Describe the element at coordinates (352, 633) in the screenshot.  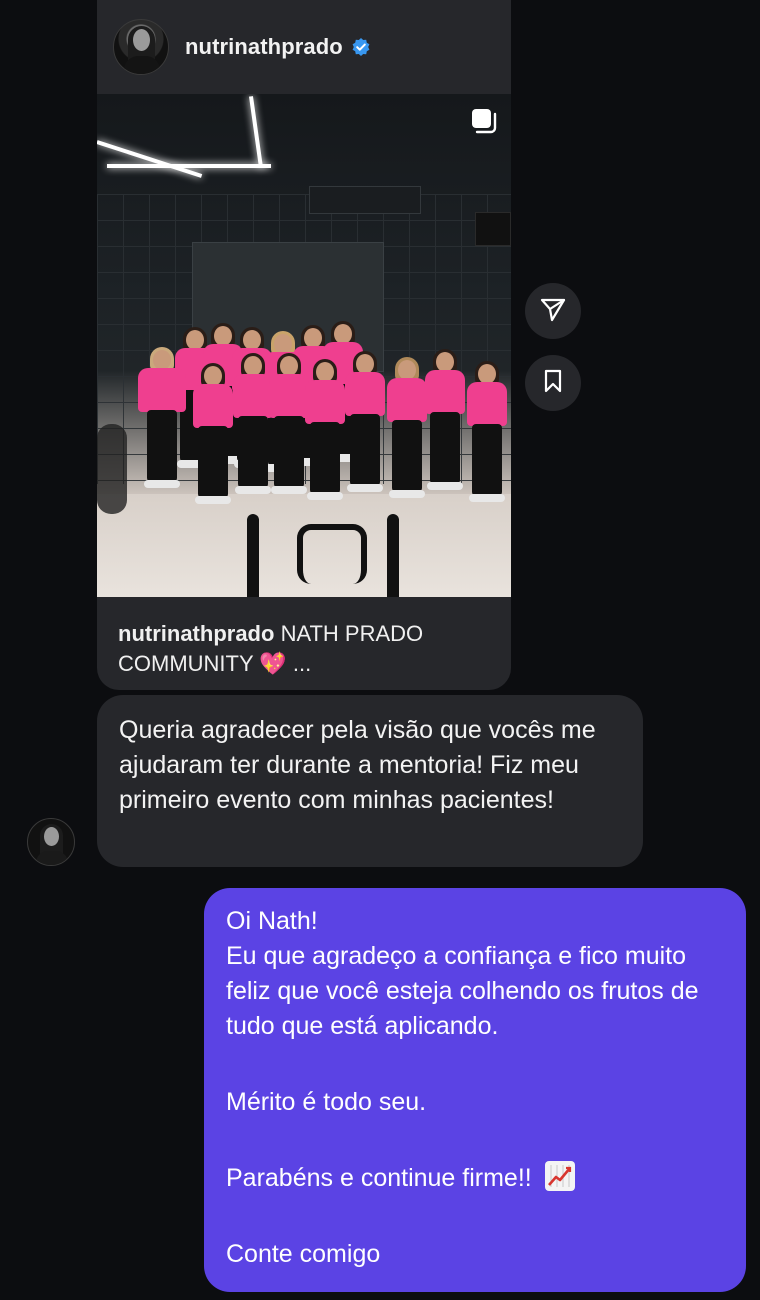
I see `caption-text: NATH PRADO` at that location.